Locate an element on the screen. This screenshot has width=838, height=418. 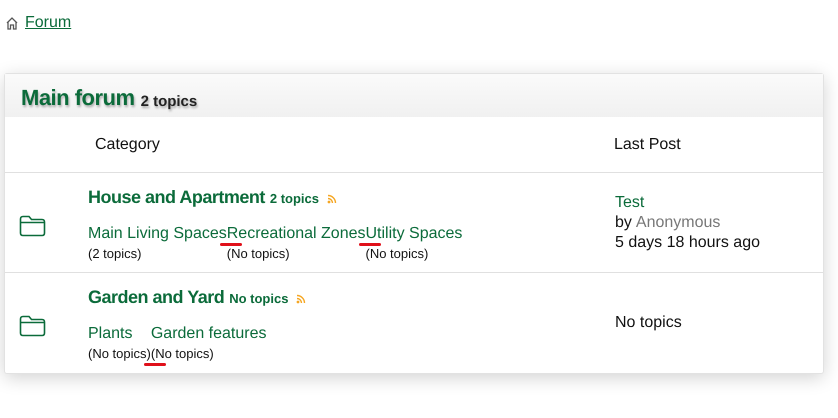
breadcrumb-link: Forum is located at coordinates (48, 23).